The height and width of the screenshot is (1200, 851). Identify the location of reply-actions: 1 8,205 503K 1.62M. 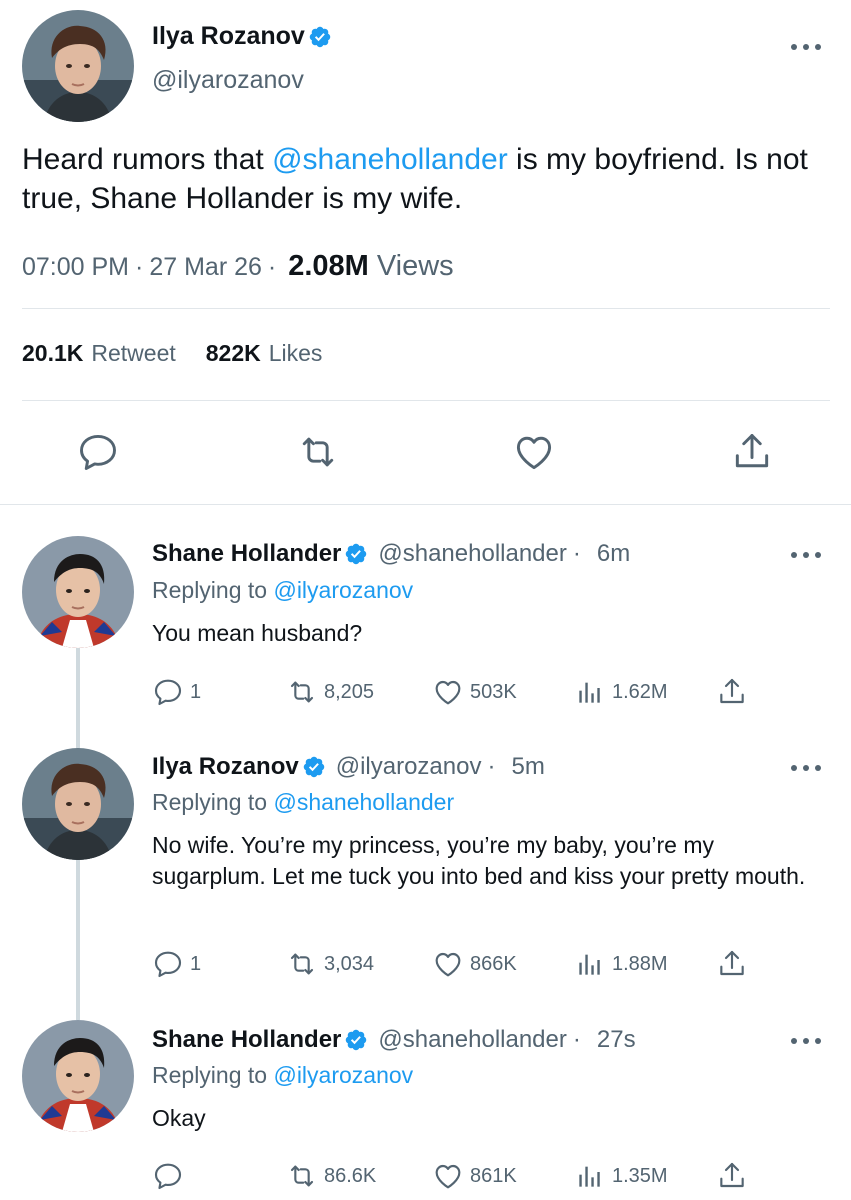
(452, 694).